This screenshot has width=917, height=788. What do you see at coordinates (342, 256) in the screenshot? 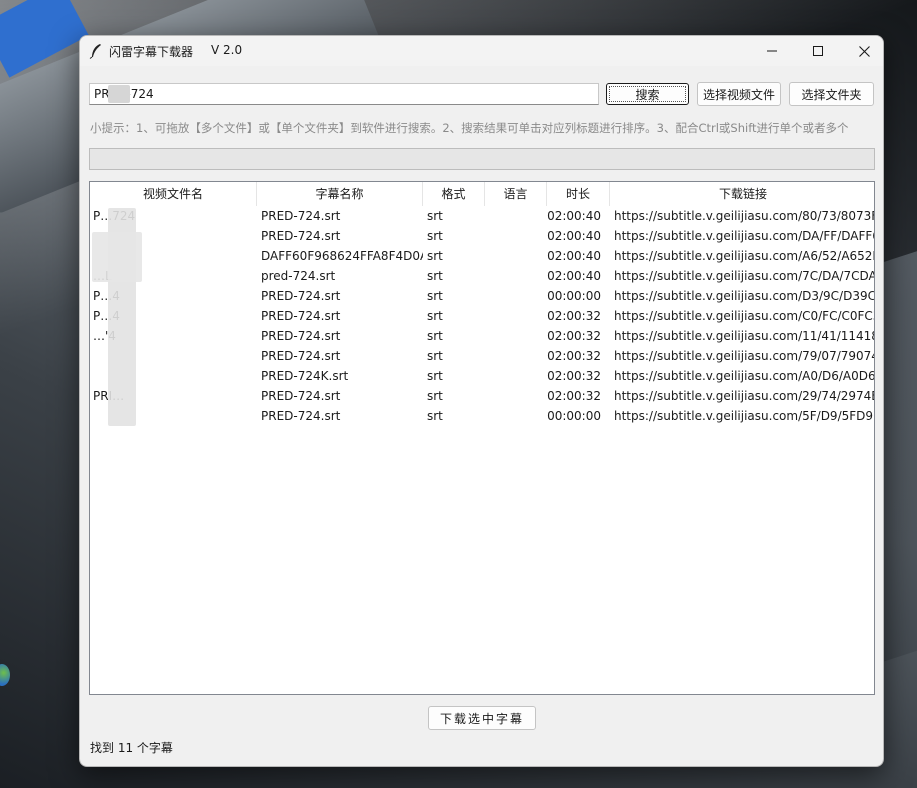
I see `cell-subtitle-name: DAFF60F968624FFA8F4D0A7` at bounding box center [342, 256].